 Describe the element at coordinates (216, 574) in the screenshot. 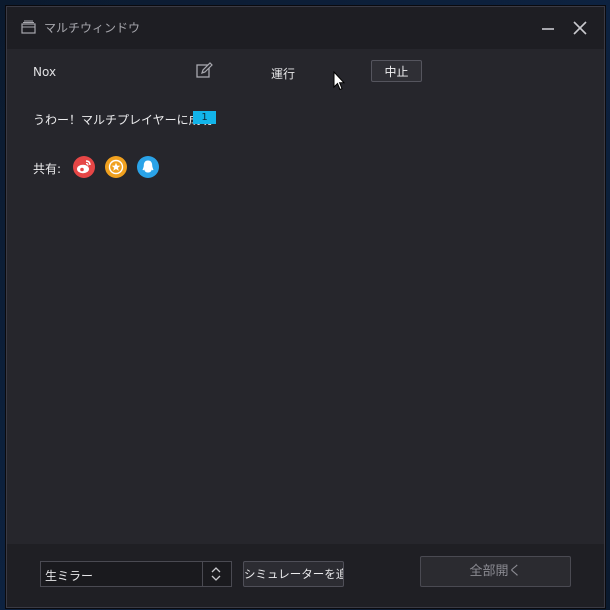

I see `updown-chevron-icon` at that location.